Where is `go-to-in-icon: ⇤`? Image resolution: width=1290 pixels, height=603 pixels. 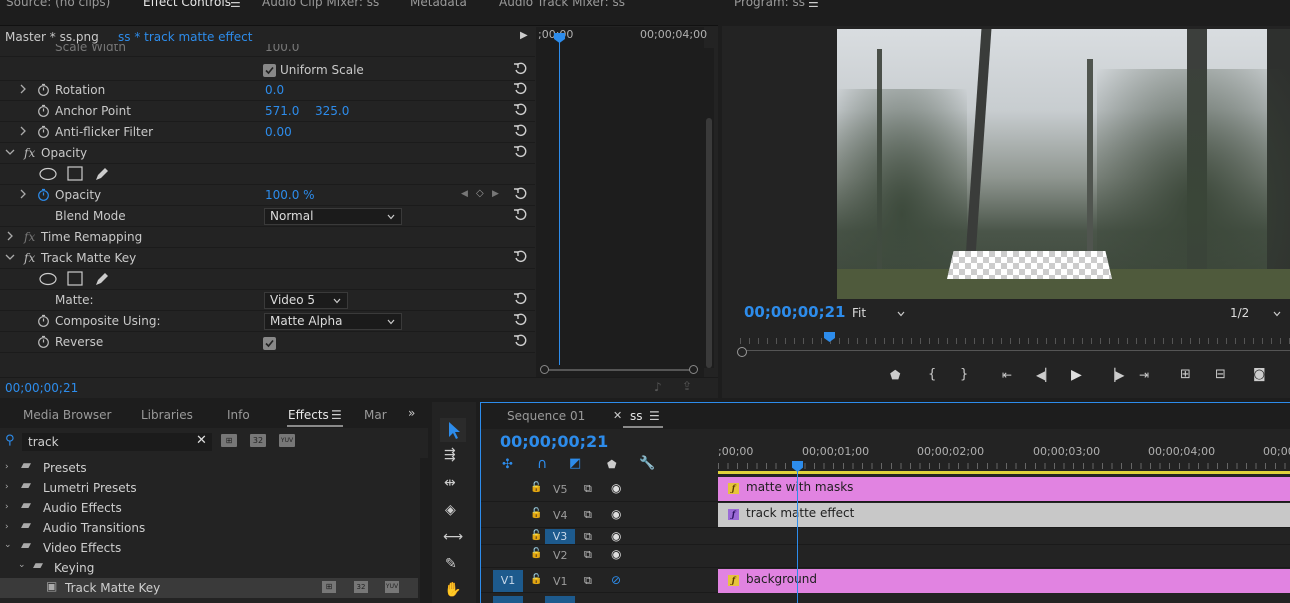 go-to-in-icon: ⇤ is located at coordinates (1007, 375).